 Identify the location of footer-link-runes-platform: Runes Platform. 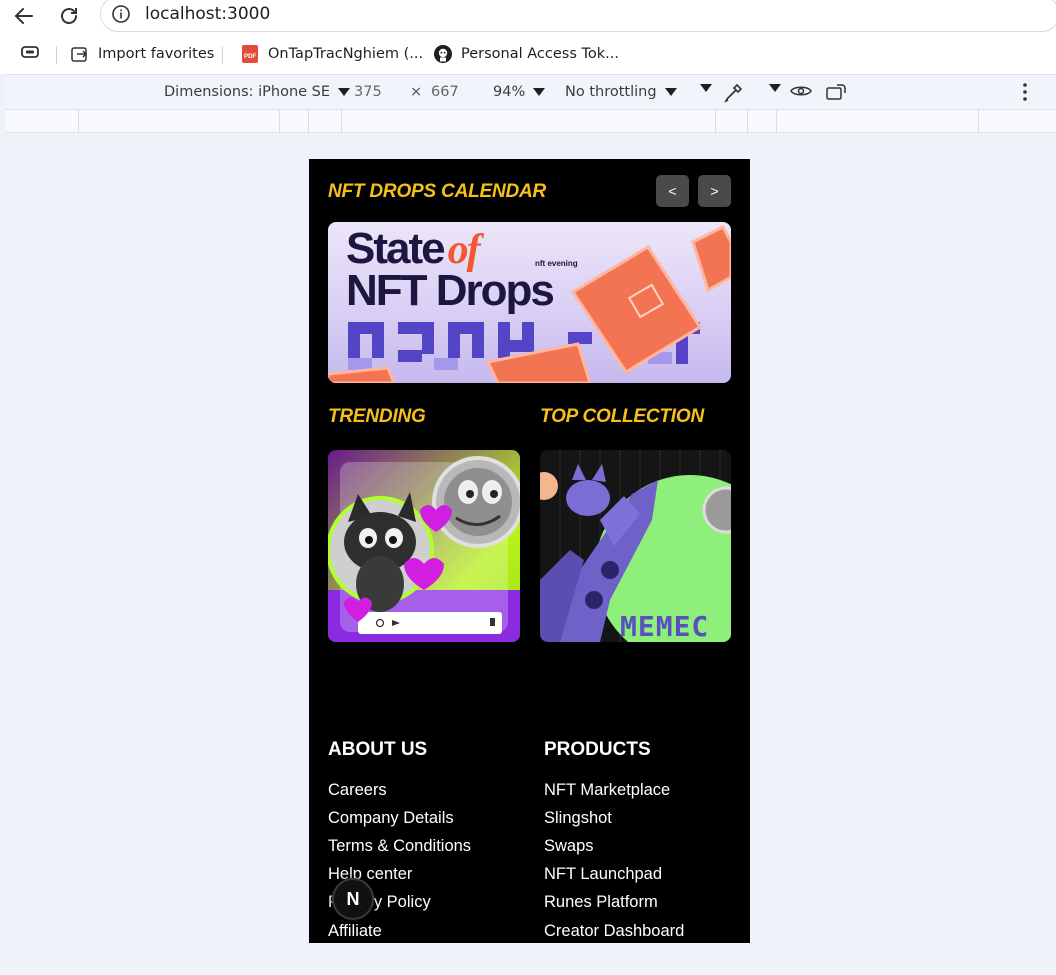
(601, 902).